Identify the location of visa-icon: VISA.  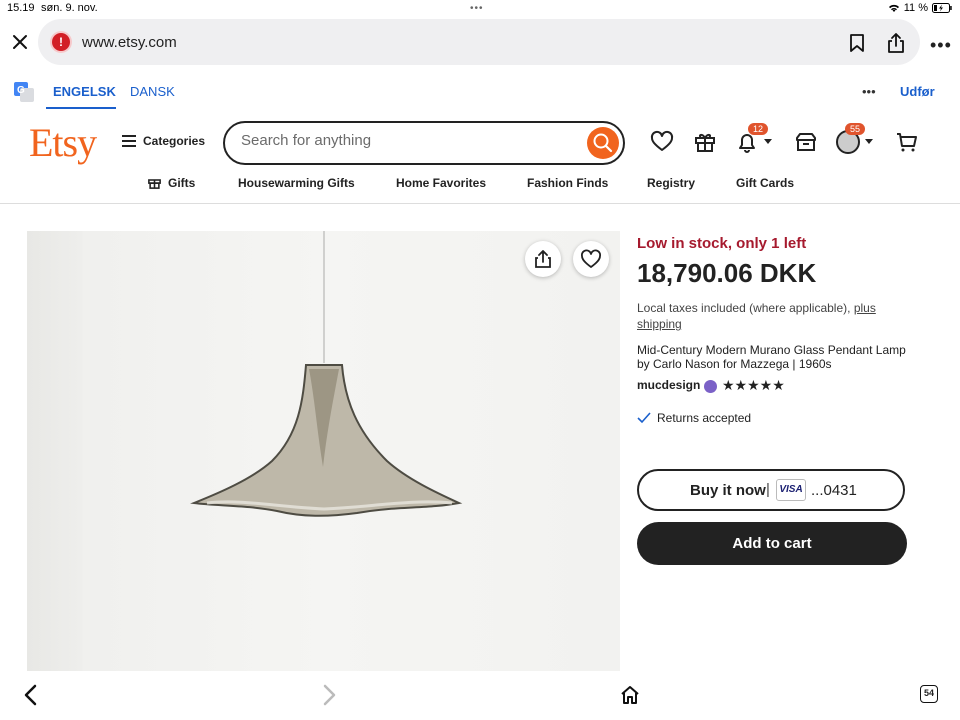
(791, 490).